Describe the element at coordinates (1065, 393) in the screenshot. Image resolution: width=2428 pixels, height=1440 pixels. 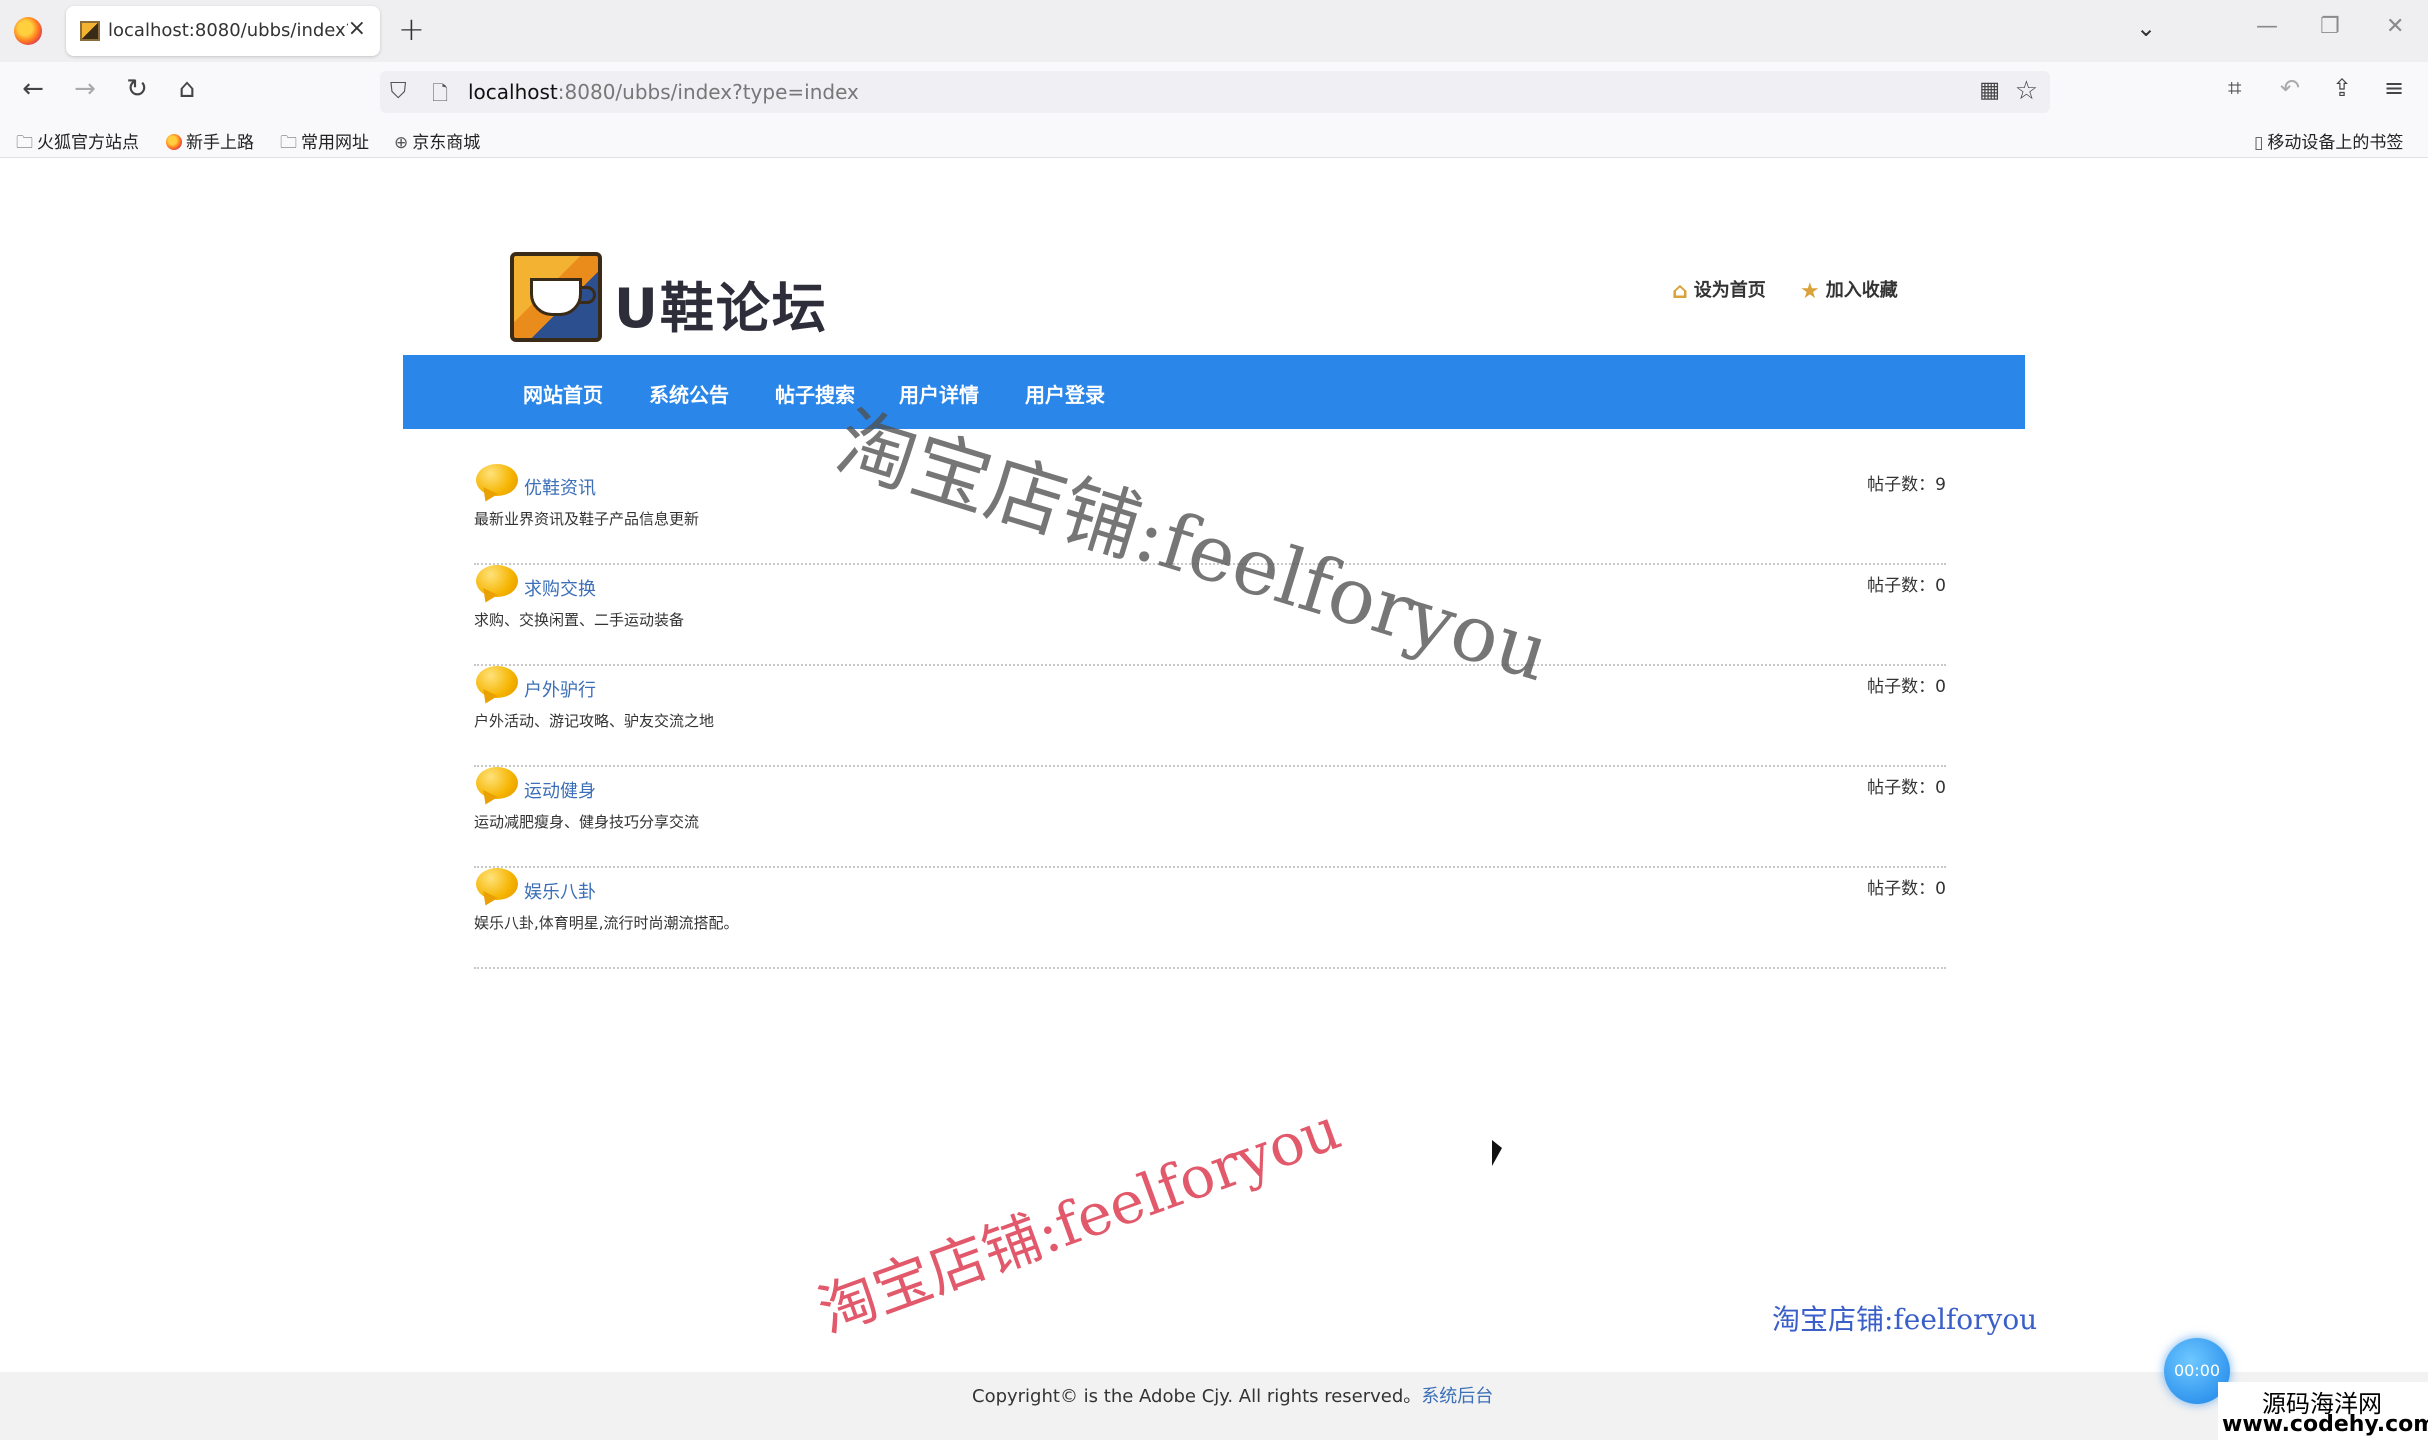
I see `nav-user-login: 用户登录` at that location.